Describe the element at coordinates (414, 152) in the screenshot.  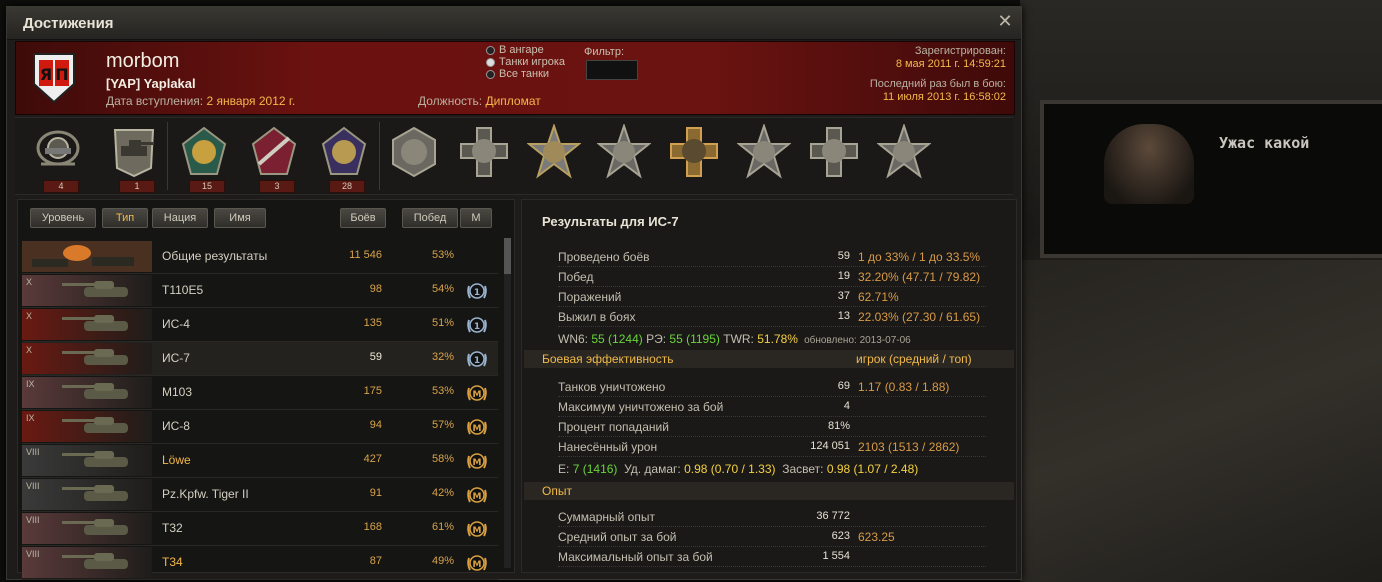
I see `hero-medal-1-icon` at that location.